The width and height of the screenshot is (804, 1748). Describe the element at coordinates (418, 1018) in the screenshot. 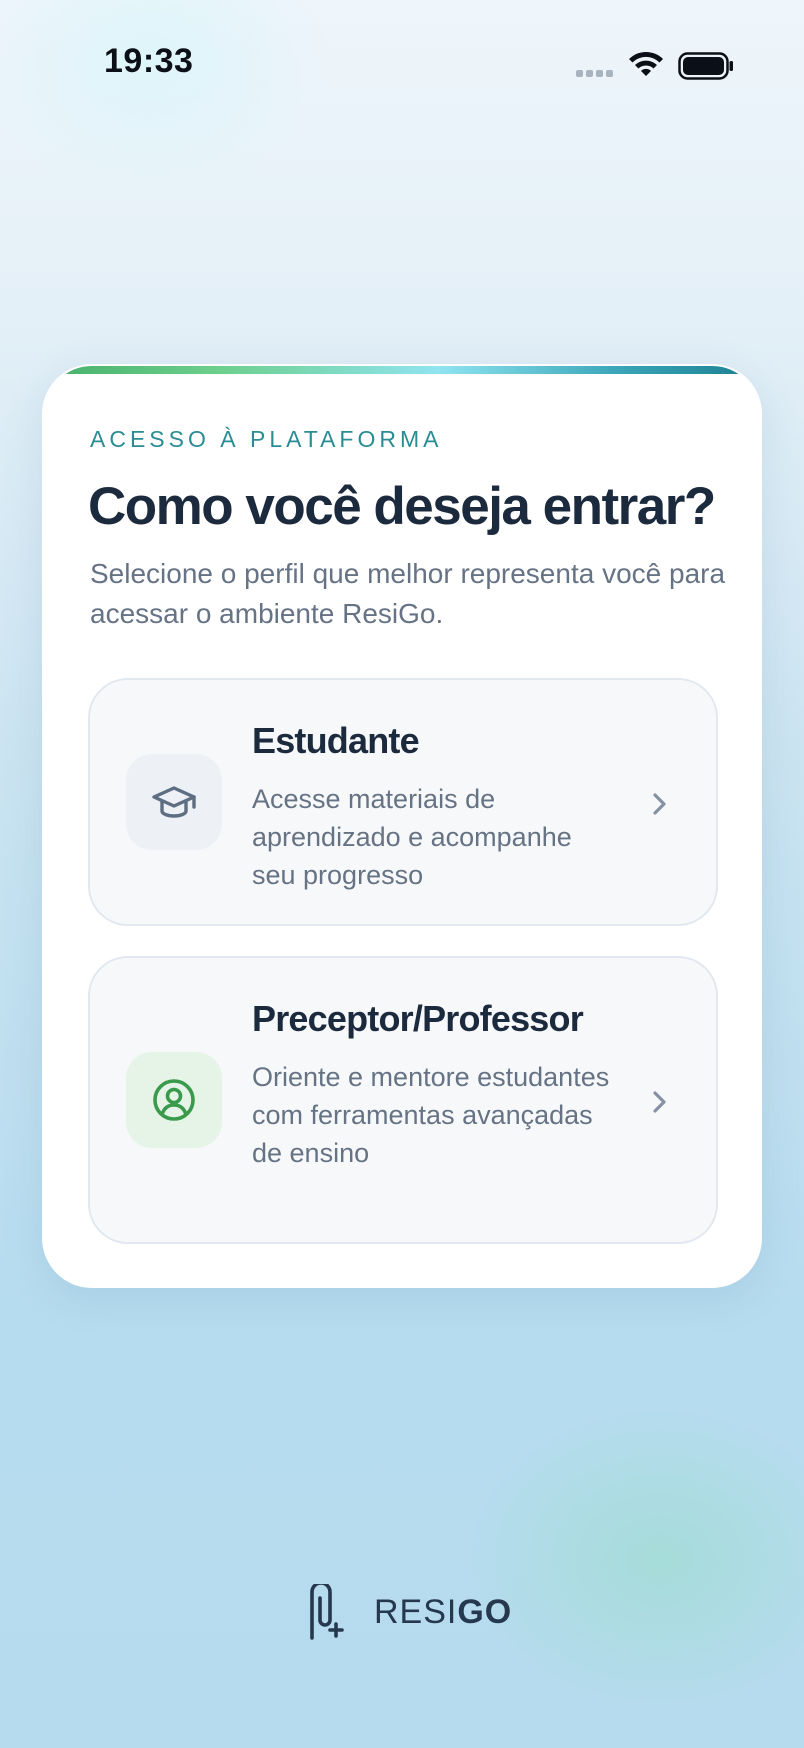

I see `teacher-option-title: Preceptor/Professor` at that location.